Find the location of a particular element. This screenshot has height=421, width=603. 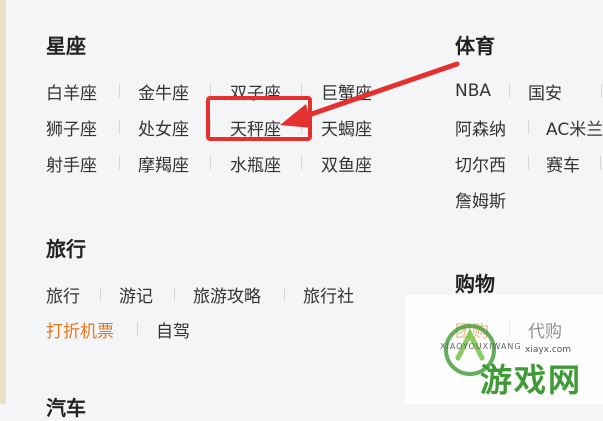

travel-heading: 旅行 is located at coordinates (66, 249).